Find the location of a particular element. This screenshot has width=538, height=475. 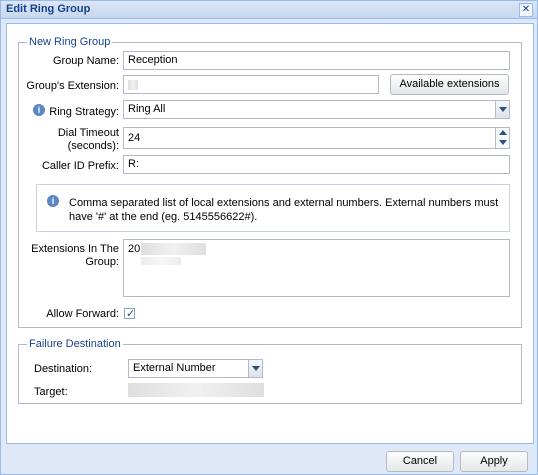

cancel-button: Cancel is located at coordinates (420, 461).